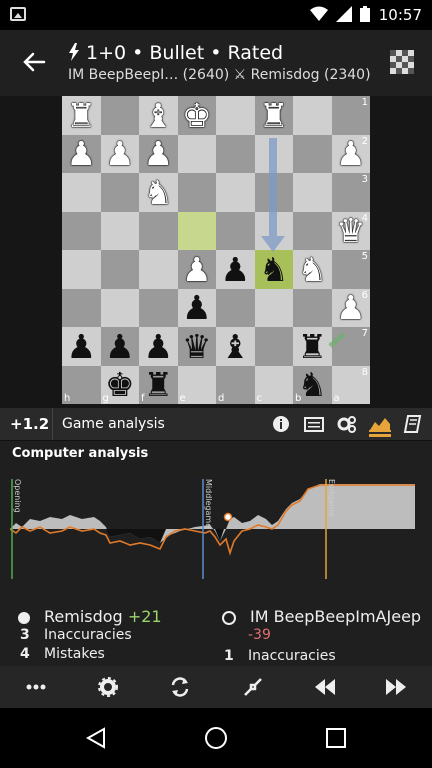  Describe the element at coordinates (325, 687) in the screenshot. I see `previous-move-icon` at that location.